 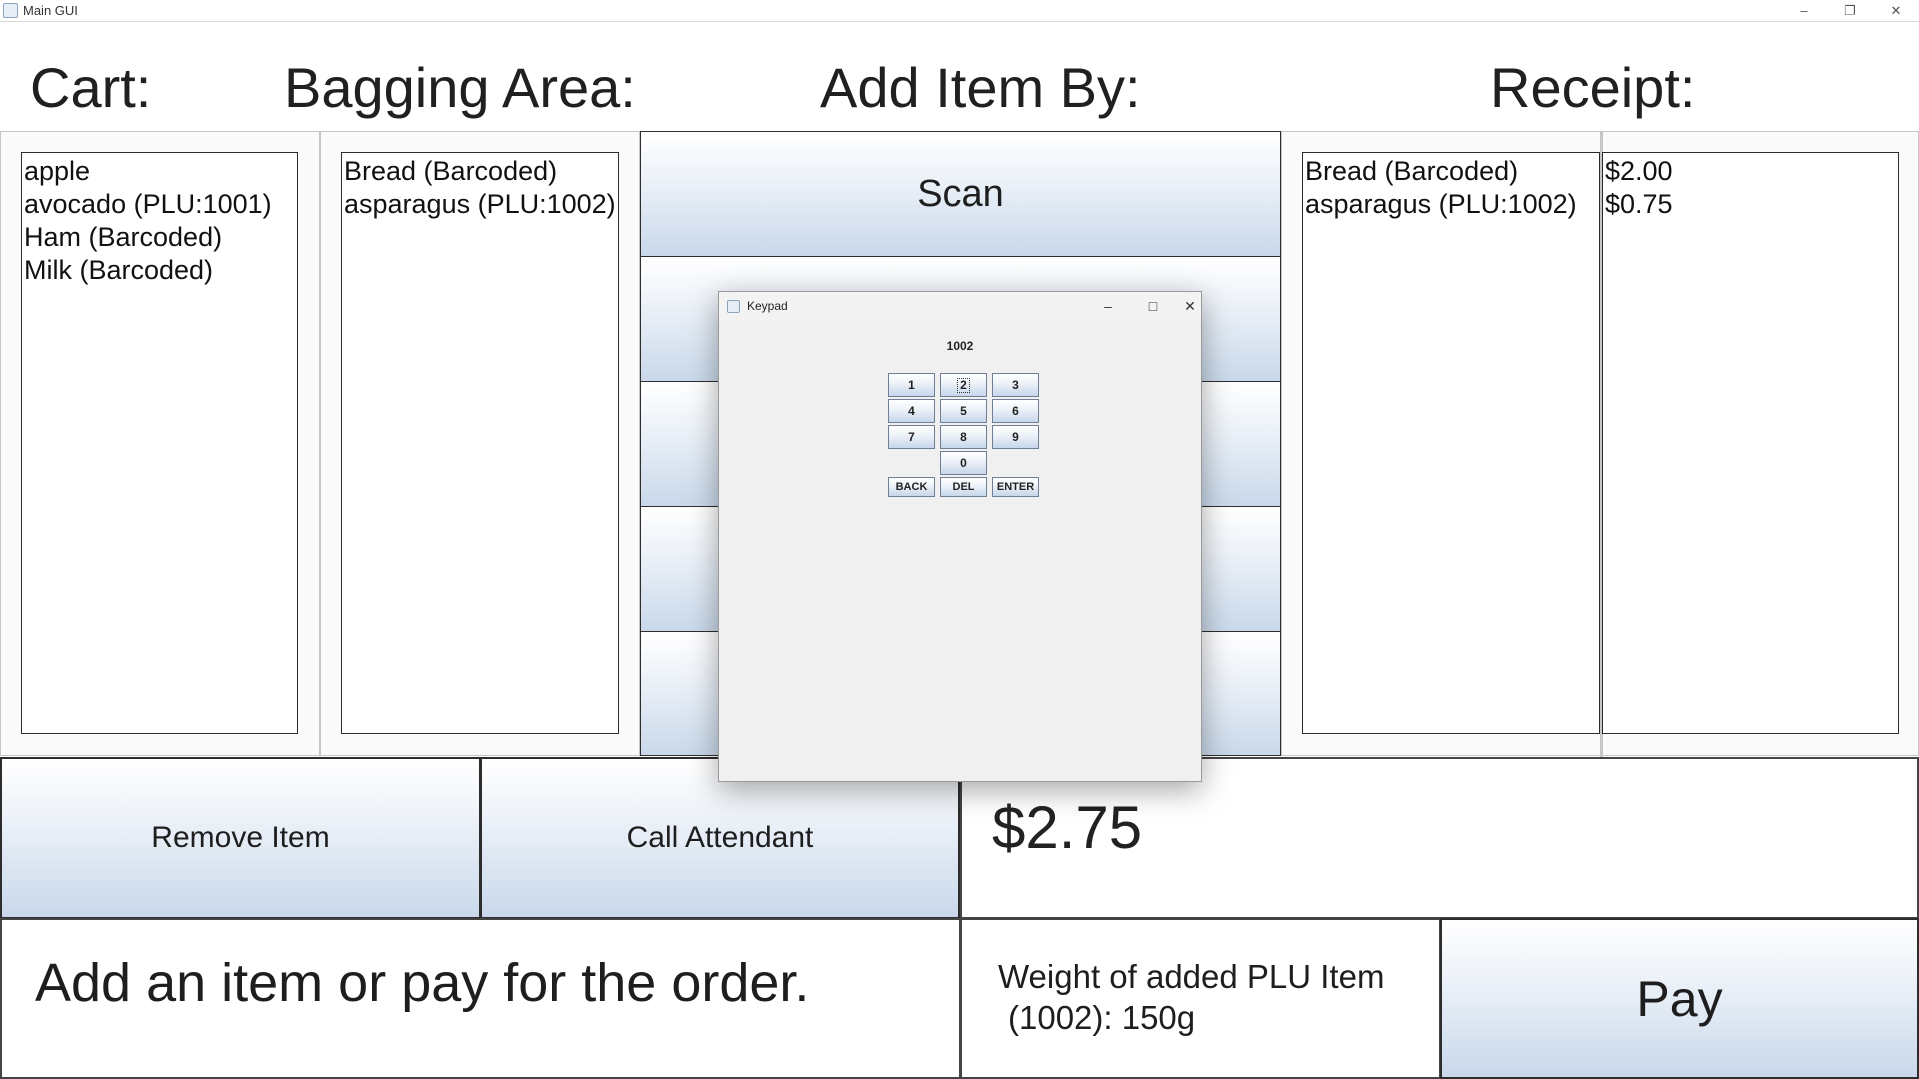 I want to click on weight-line-1: Weight of added PLU Item, so click(x=1191, y=976).